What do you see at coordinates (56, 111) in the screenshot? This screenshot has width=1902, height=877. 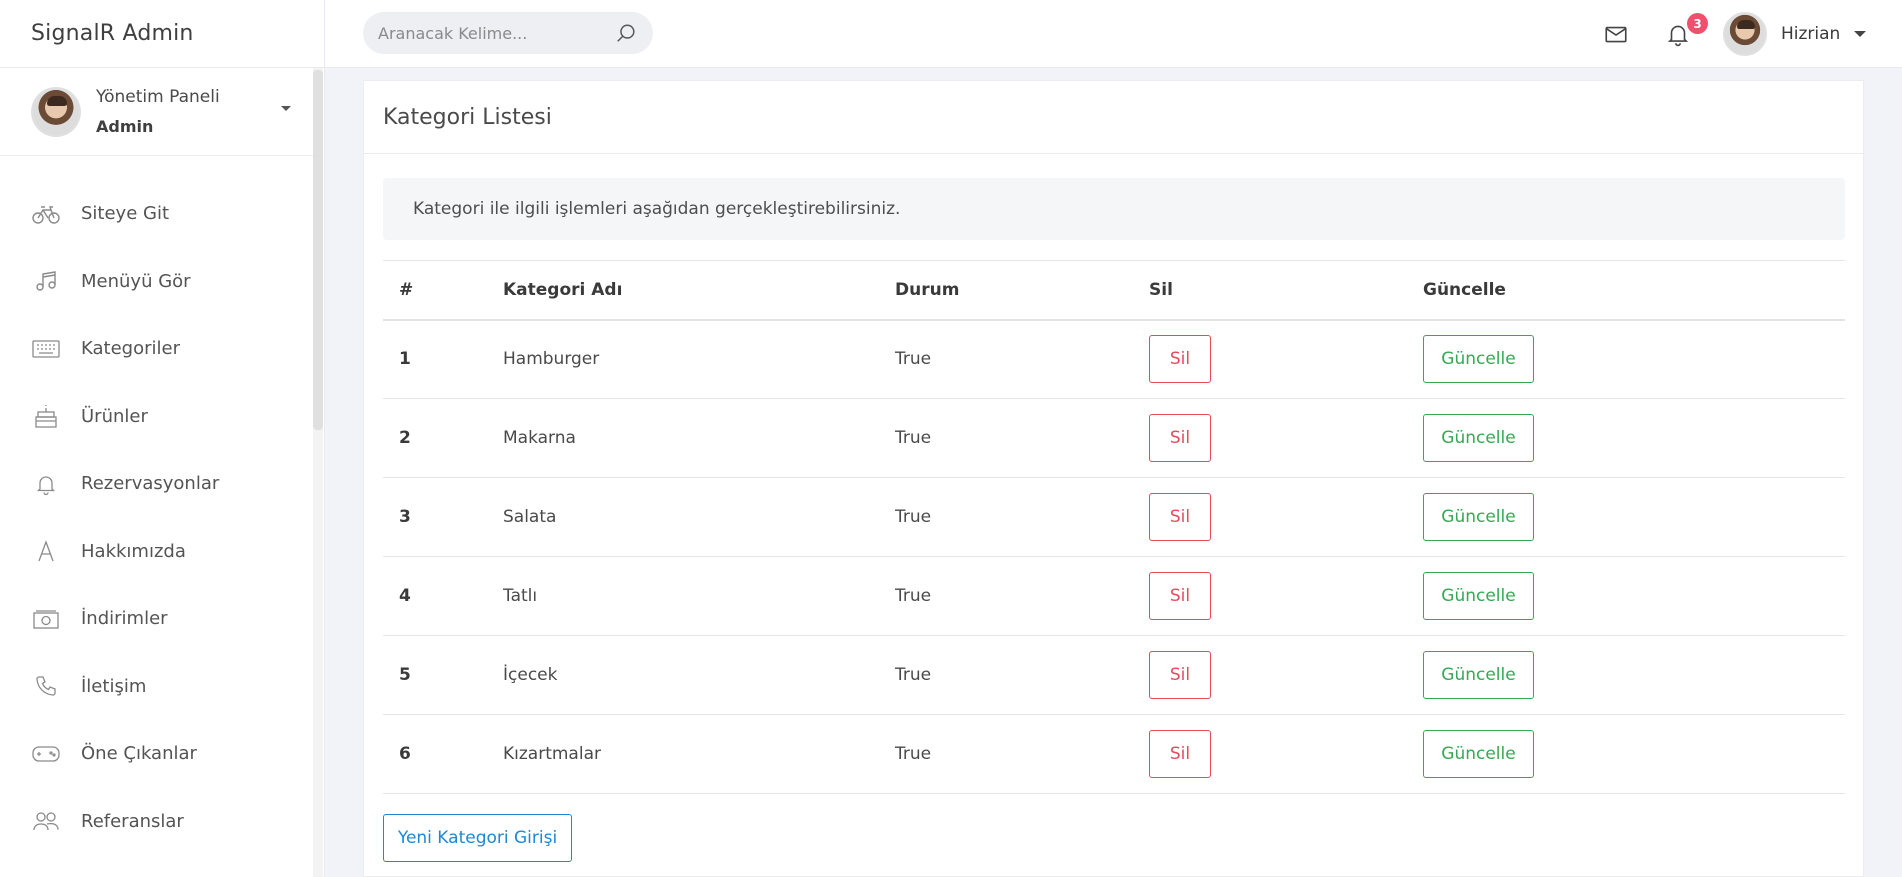 I see `profile-avatar` at bounding box center [56, 111].